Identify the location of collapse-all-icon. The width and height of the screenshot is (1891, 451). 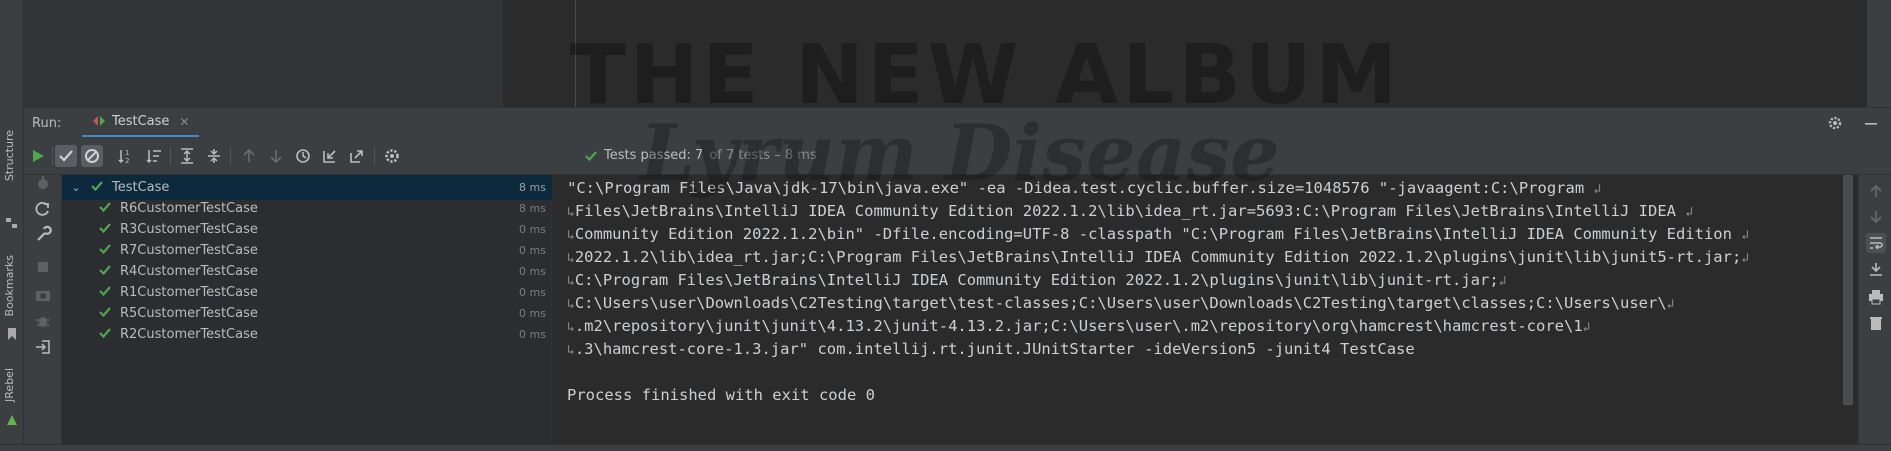
(214, 156).